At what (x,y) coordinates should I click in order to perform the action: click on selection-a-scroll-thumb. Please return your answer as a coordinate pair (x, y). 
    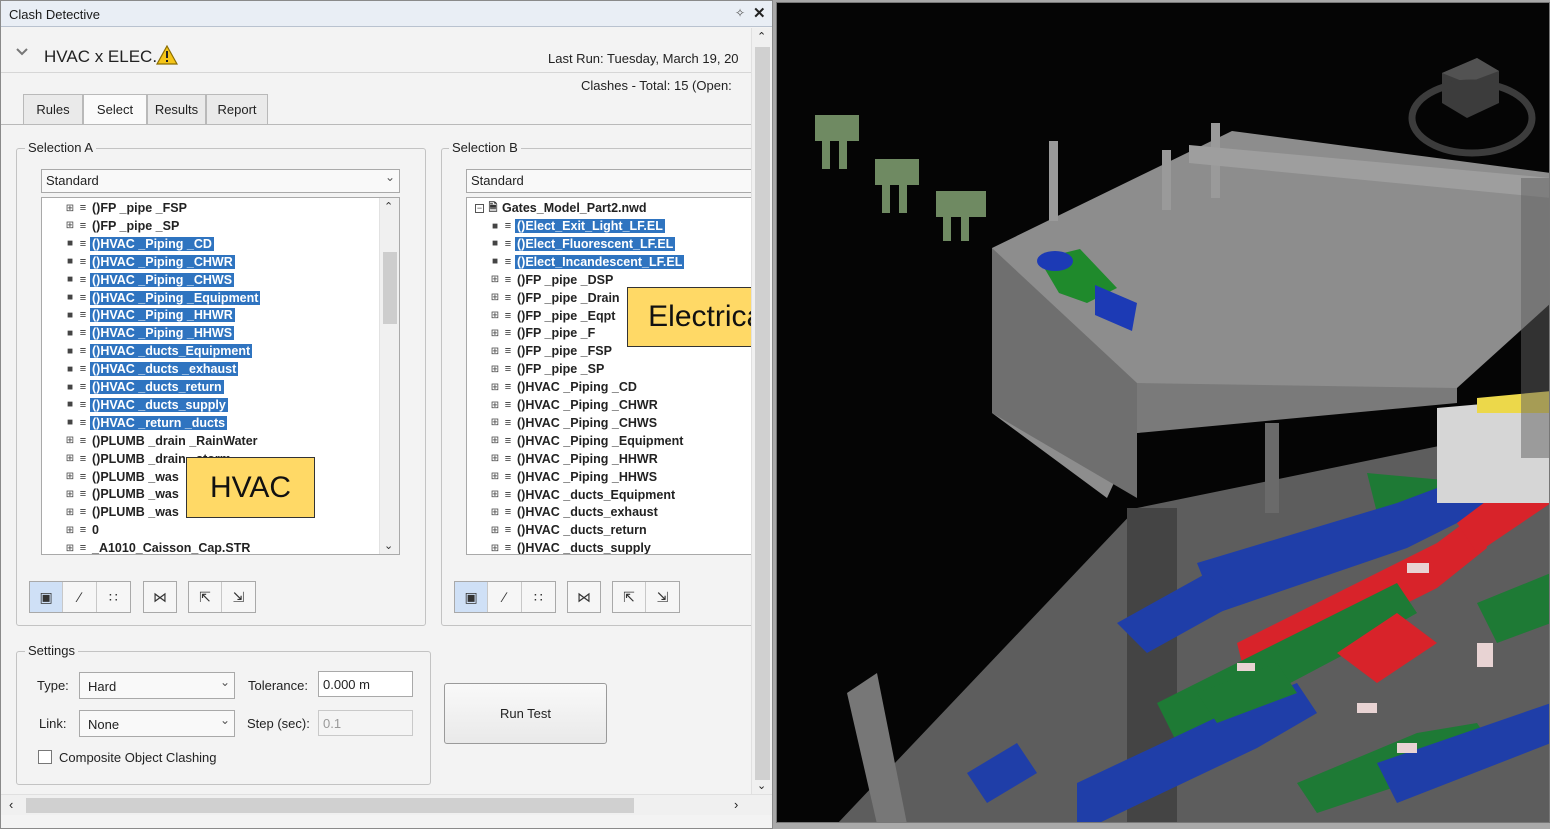
    Looking at the image, I should click on (390, 288).